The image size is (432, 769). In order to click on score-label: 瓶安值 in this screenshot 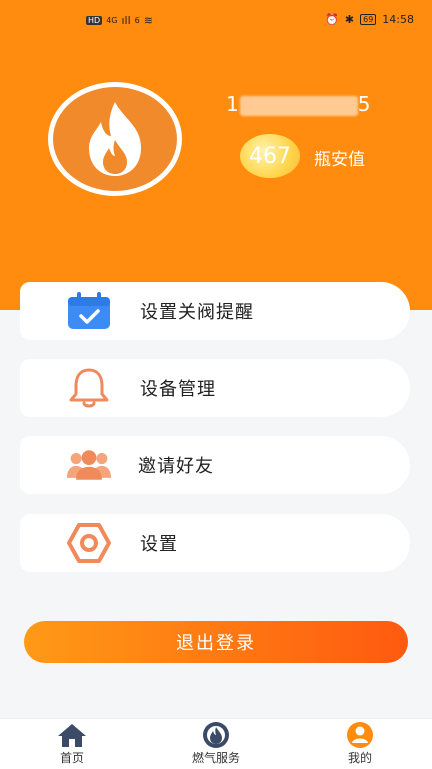, I will do `click(339, 160)`.